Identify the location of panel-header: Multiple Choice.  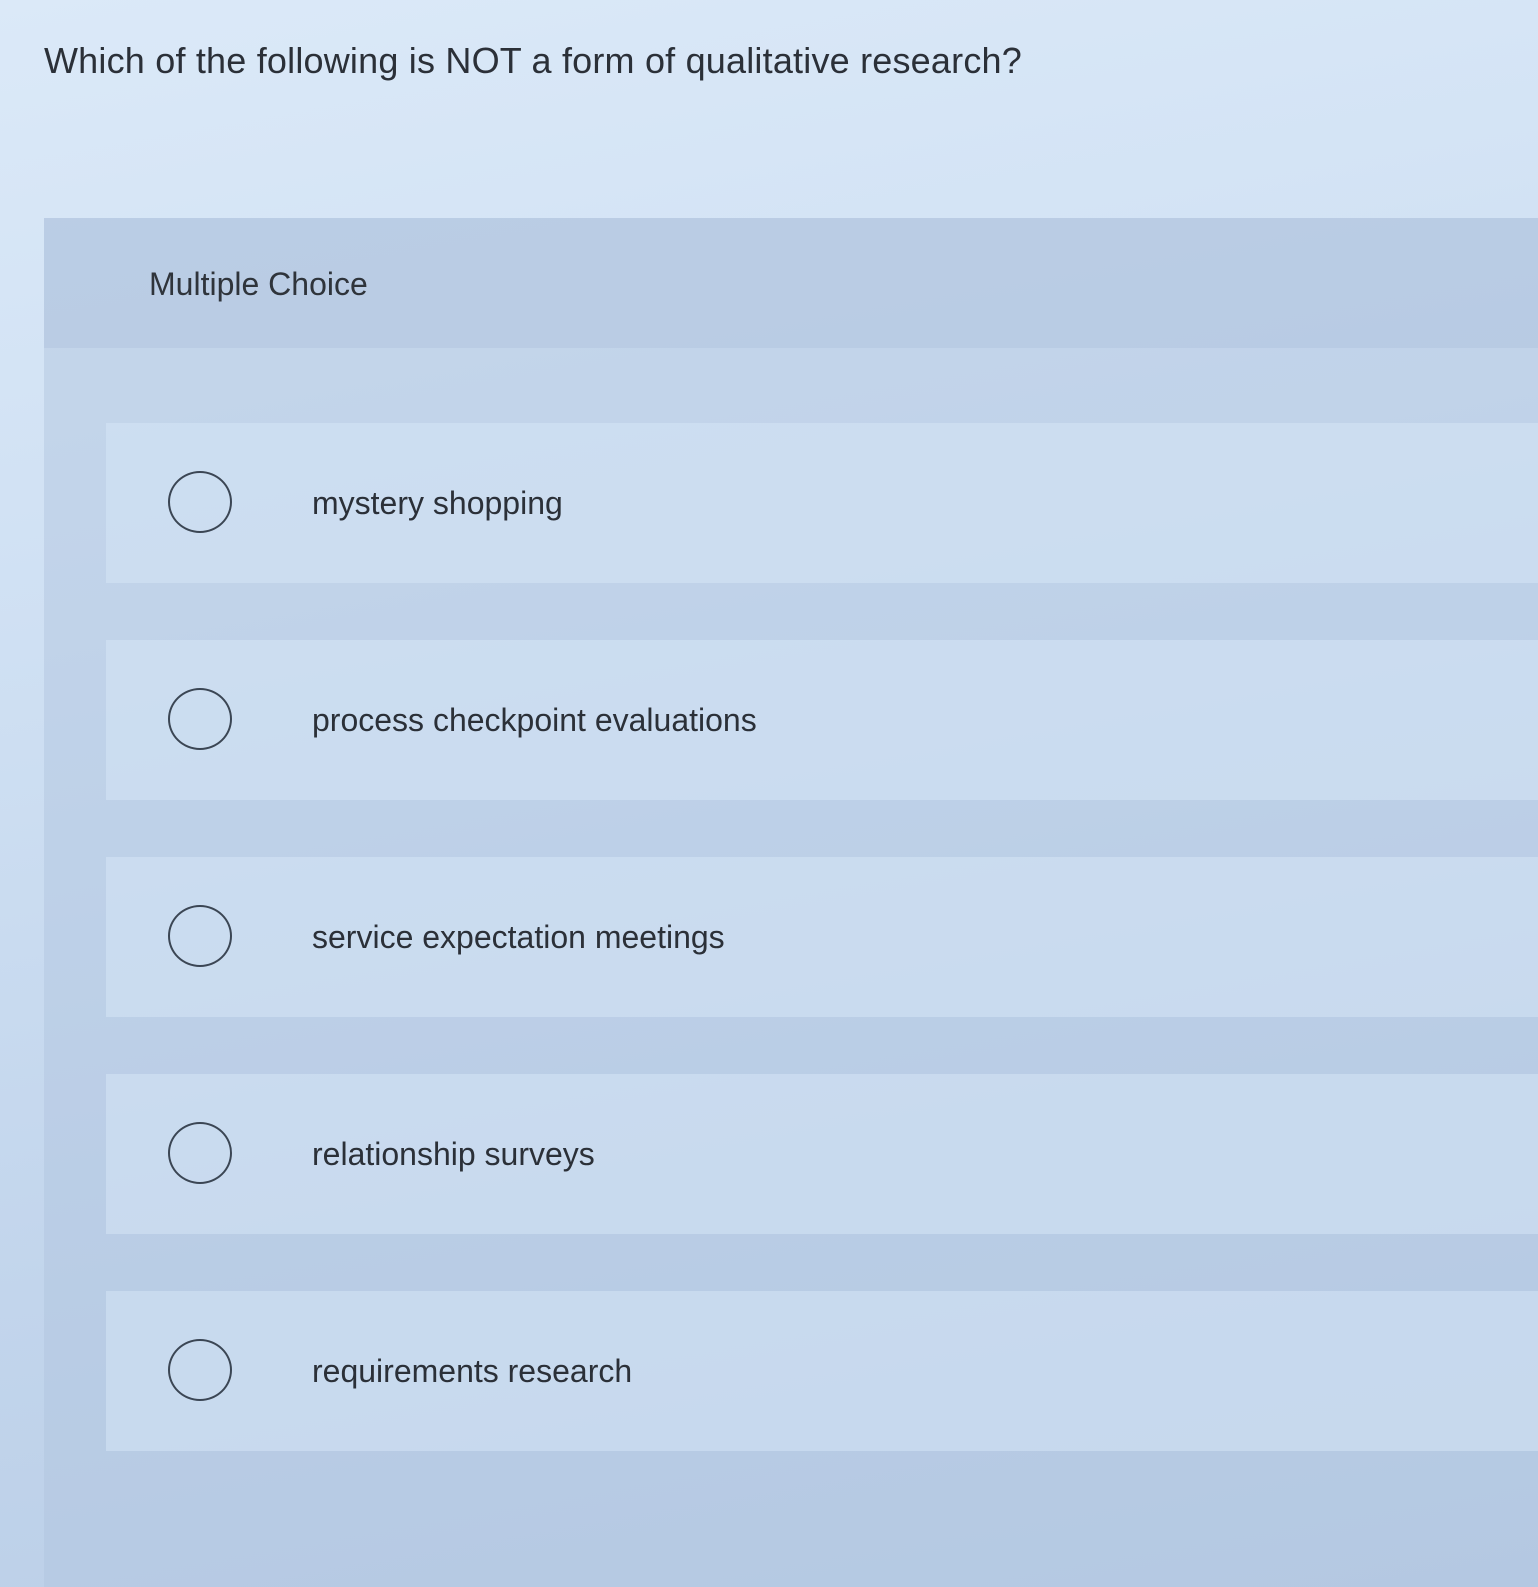
(791, 283).